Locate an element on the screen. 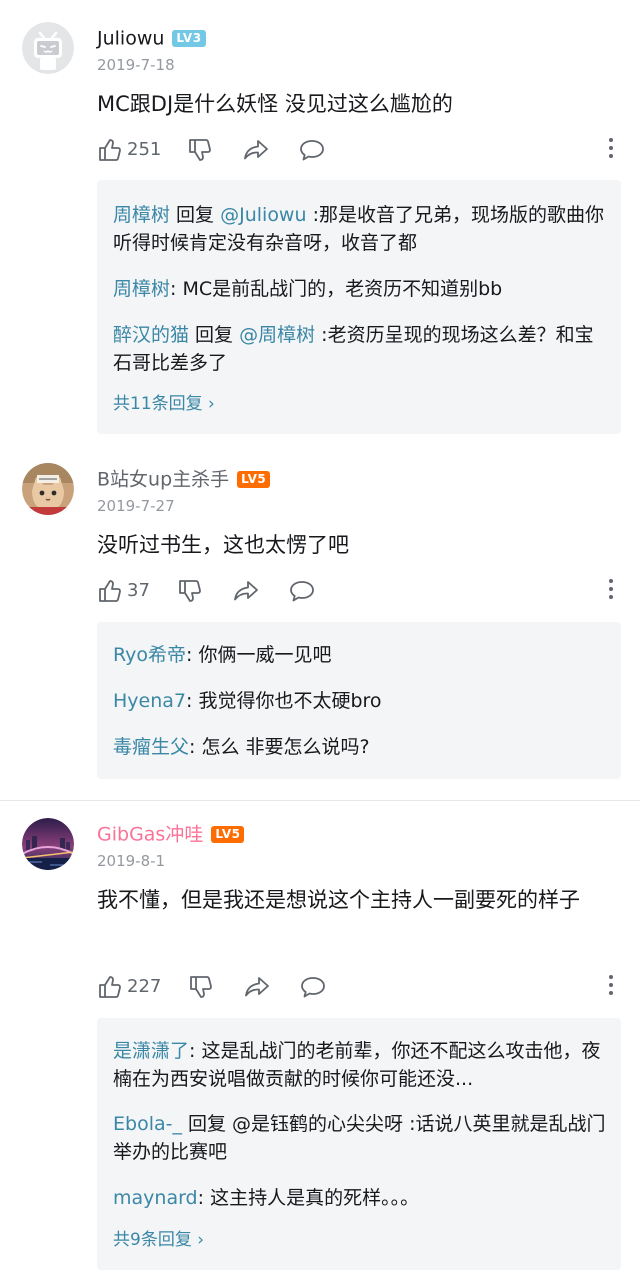 The width and height of the screenshot is (640, 1285). like-button: 227 is located at coordinates (129, 987).